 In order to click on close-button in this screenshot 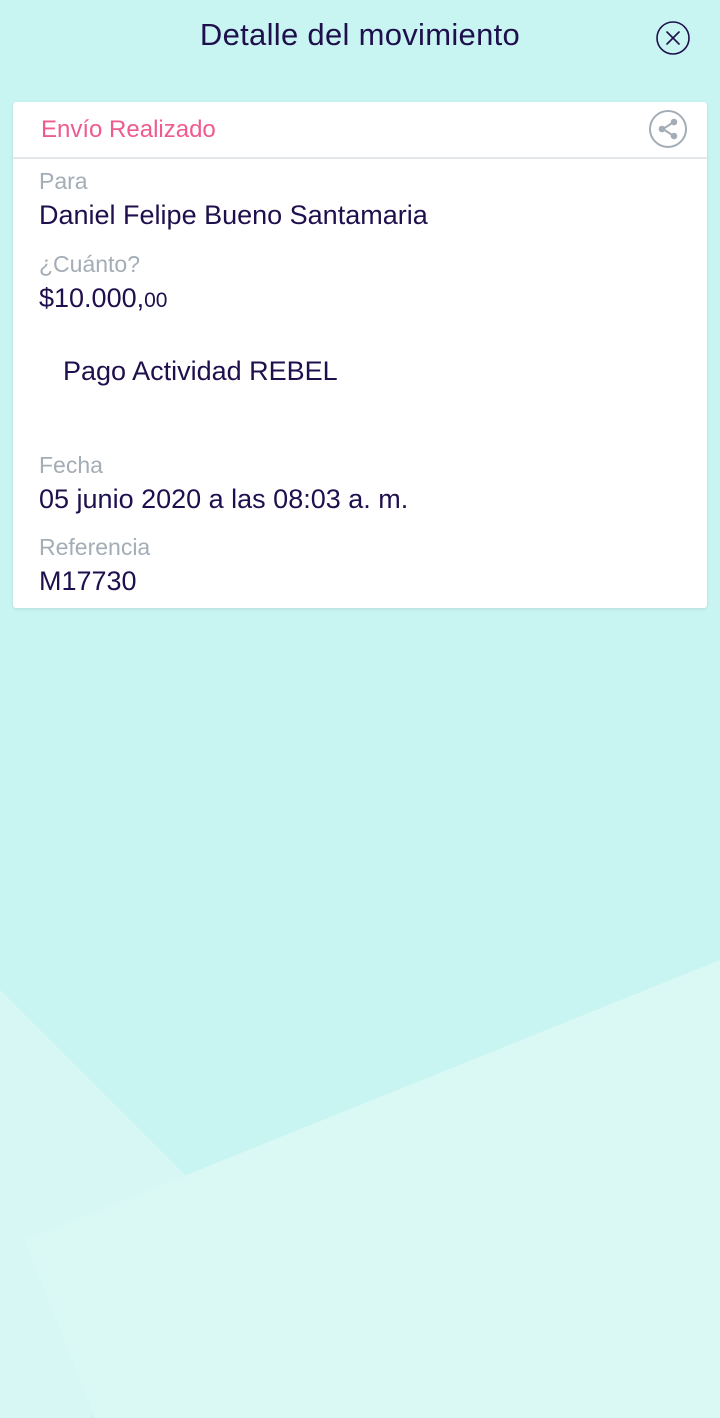, I will do `click(673, 38)`.